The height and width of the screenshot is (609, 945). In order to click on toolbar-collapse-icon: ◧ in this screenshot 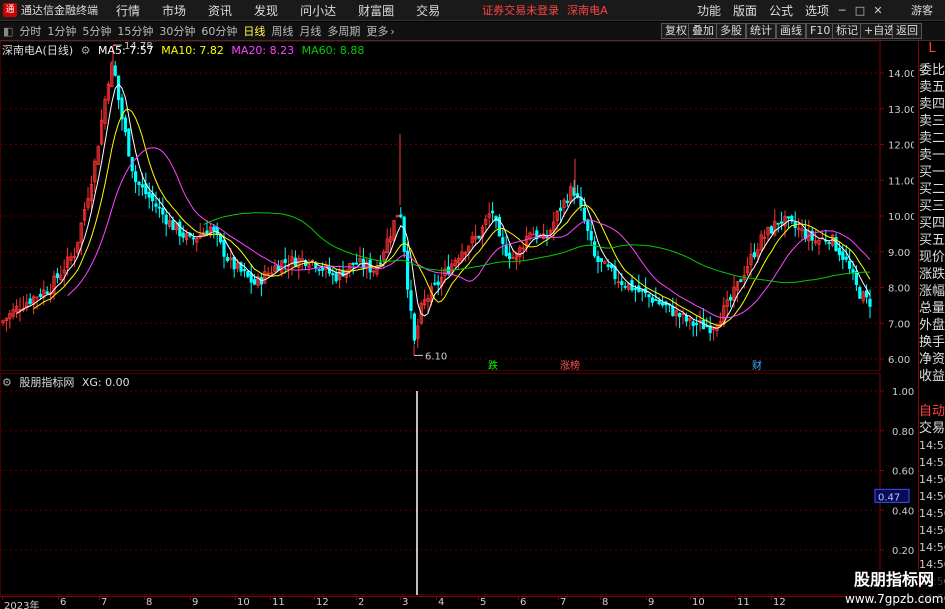, I will do `click(8, 31)`.